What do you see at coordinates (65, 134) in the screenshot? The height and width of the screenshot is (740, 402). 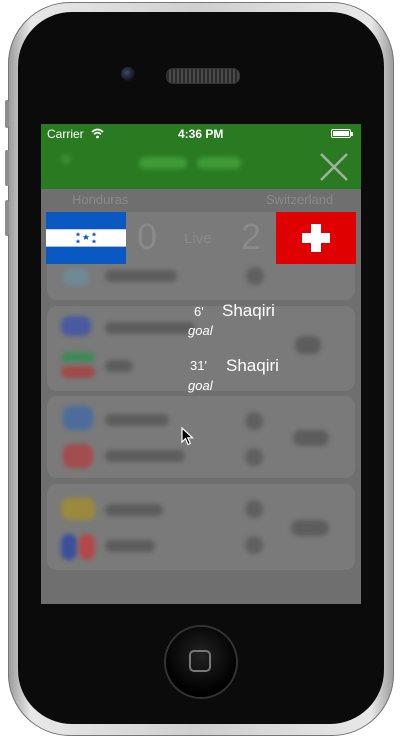 I see `carrier-label: Carrier` at bounding box center [65, 134].